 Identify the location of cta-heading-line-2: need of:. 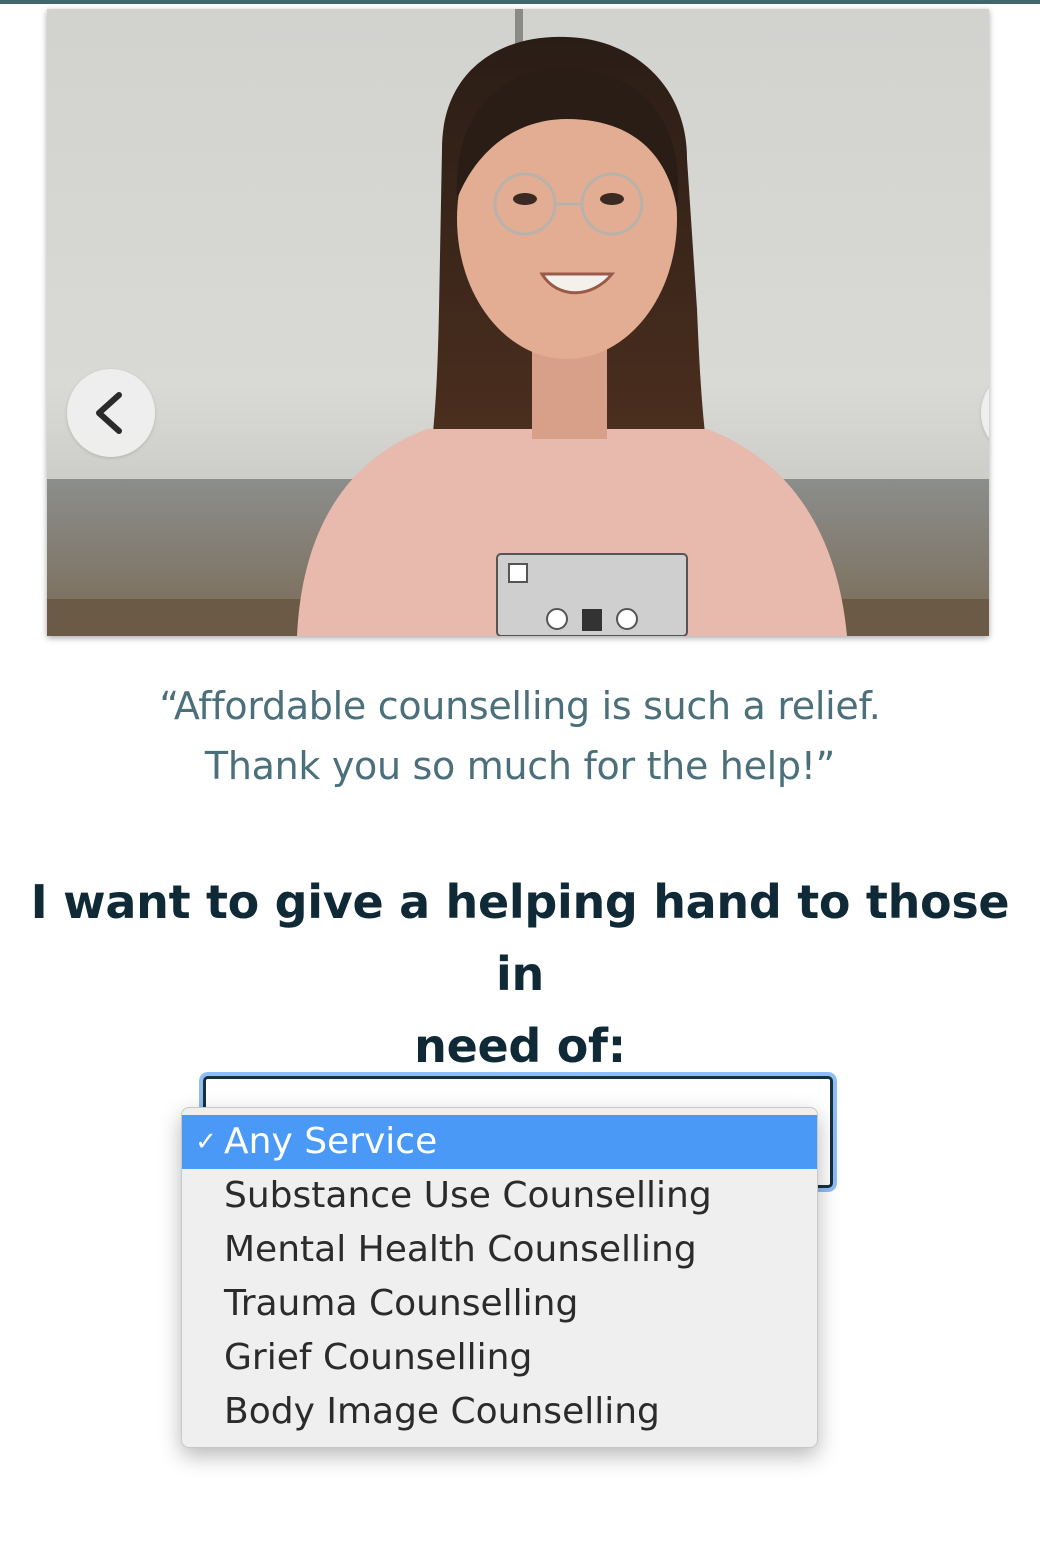
(520, 1046).